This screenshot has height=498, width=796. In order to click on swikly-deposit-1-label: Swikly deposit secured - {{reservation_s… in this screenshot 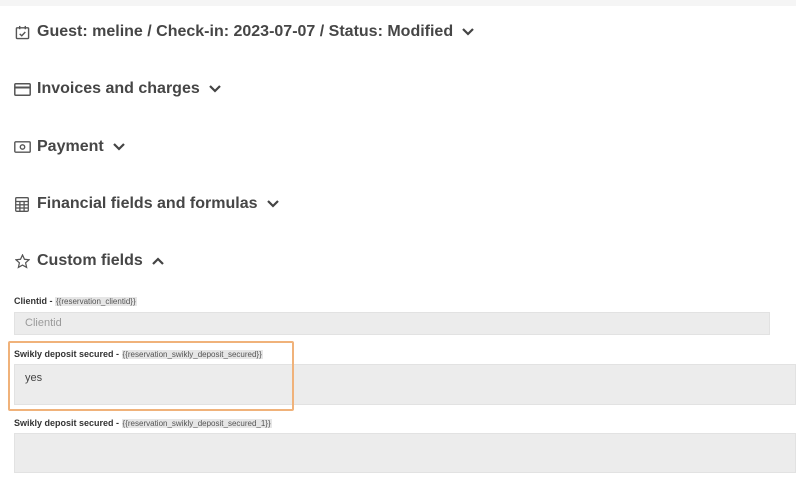, I will do `click(143, 423)`.